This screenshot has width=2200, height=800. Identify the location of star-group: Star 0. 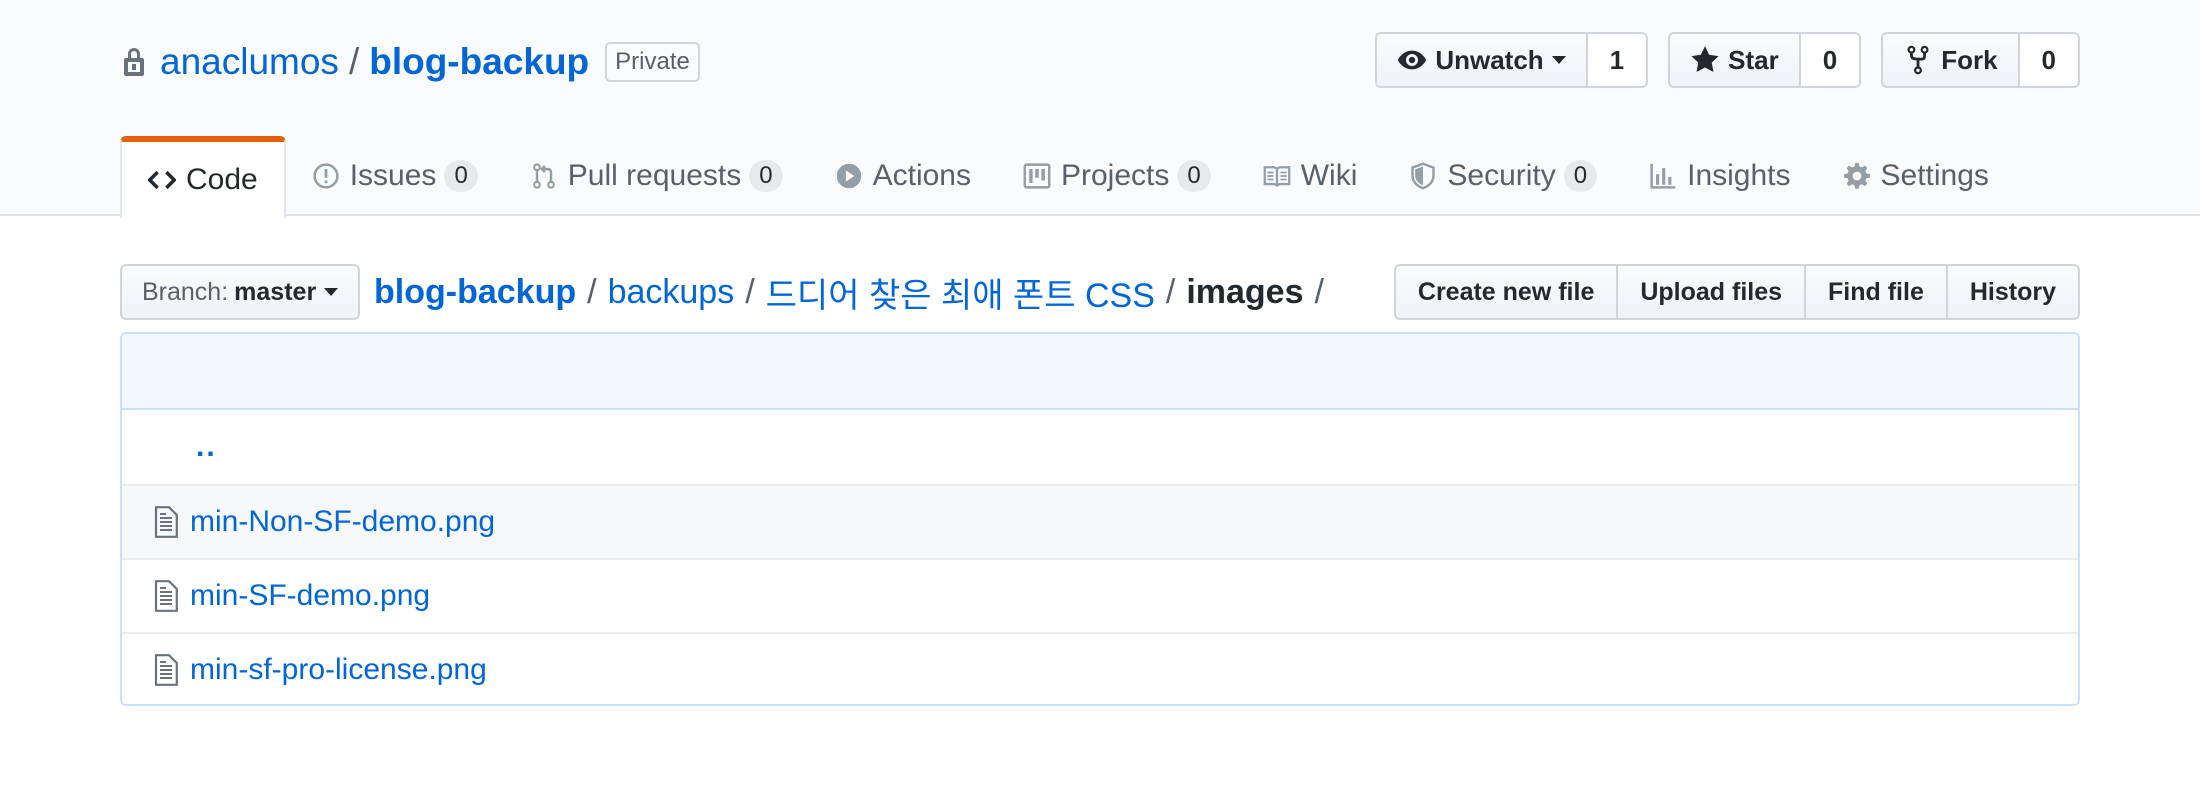
(1765, 60).